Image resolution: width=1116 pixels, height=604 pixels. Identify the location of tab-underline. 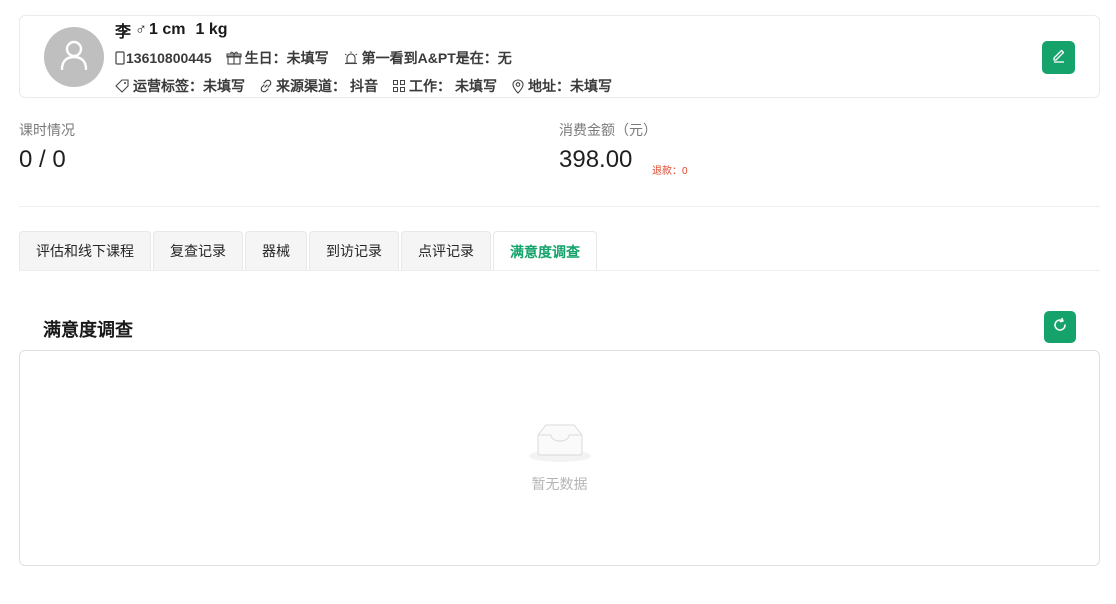
(559, 270).